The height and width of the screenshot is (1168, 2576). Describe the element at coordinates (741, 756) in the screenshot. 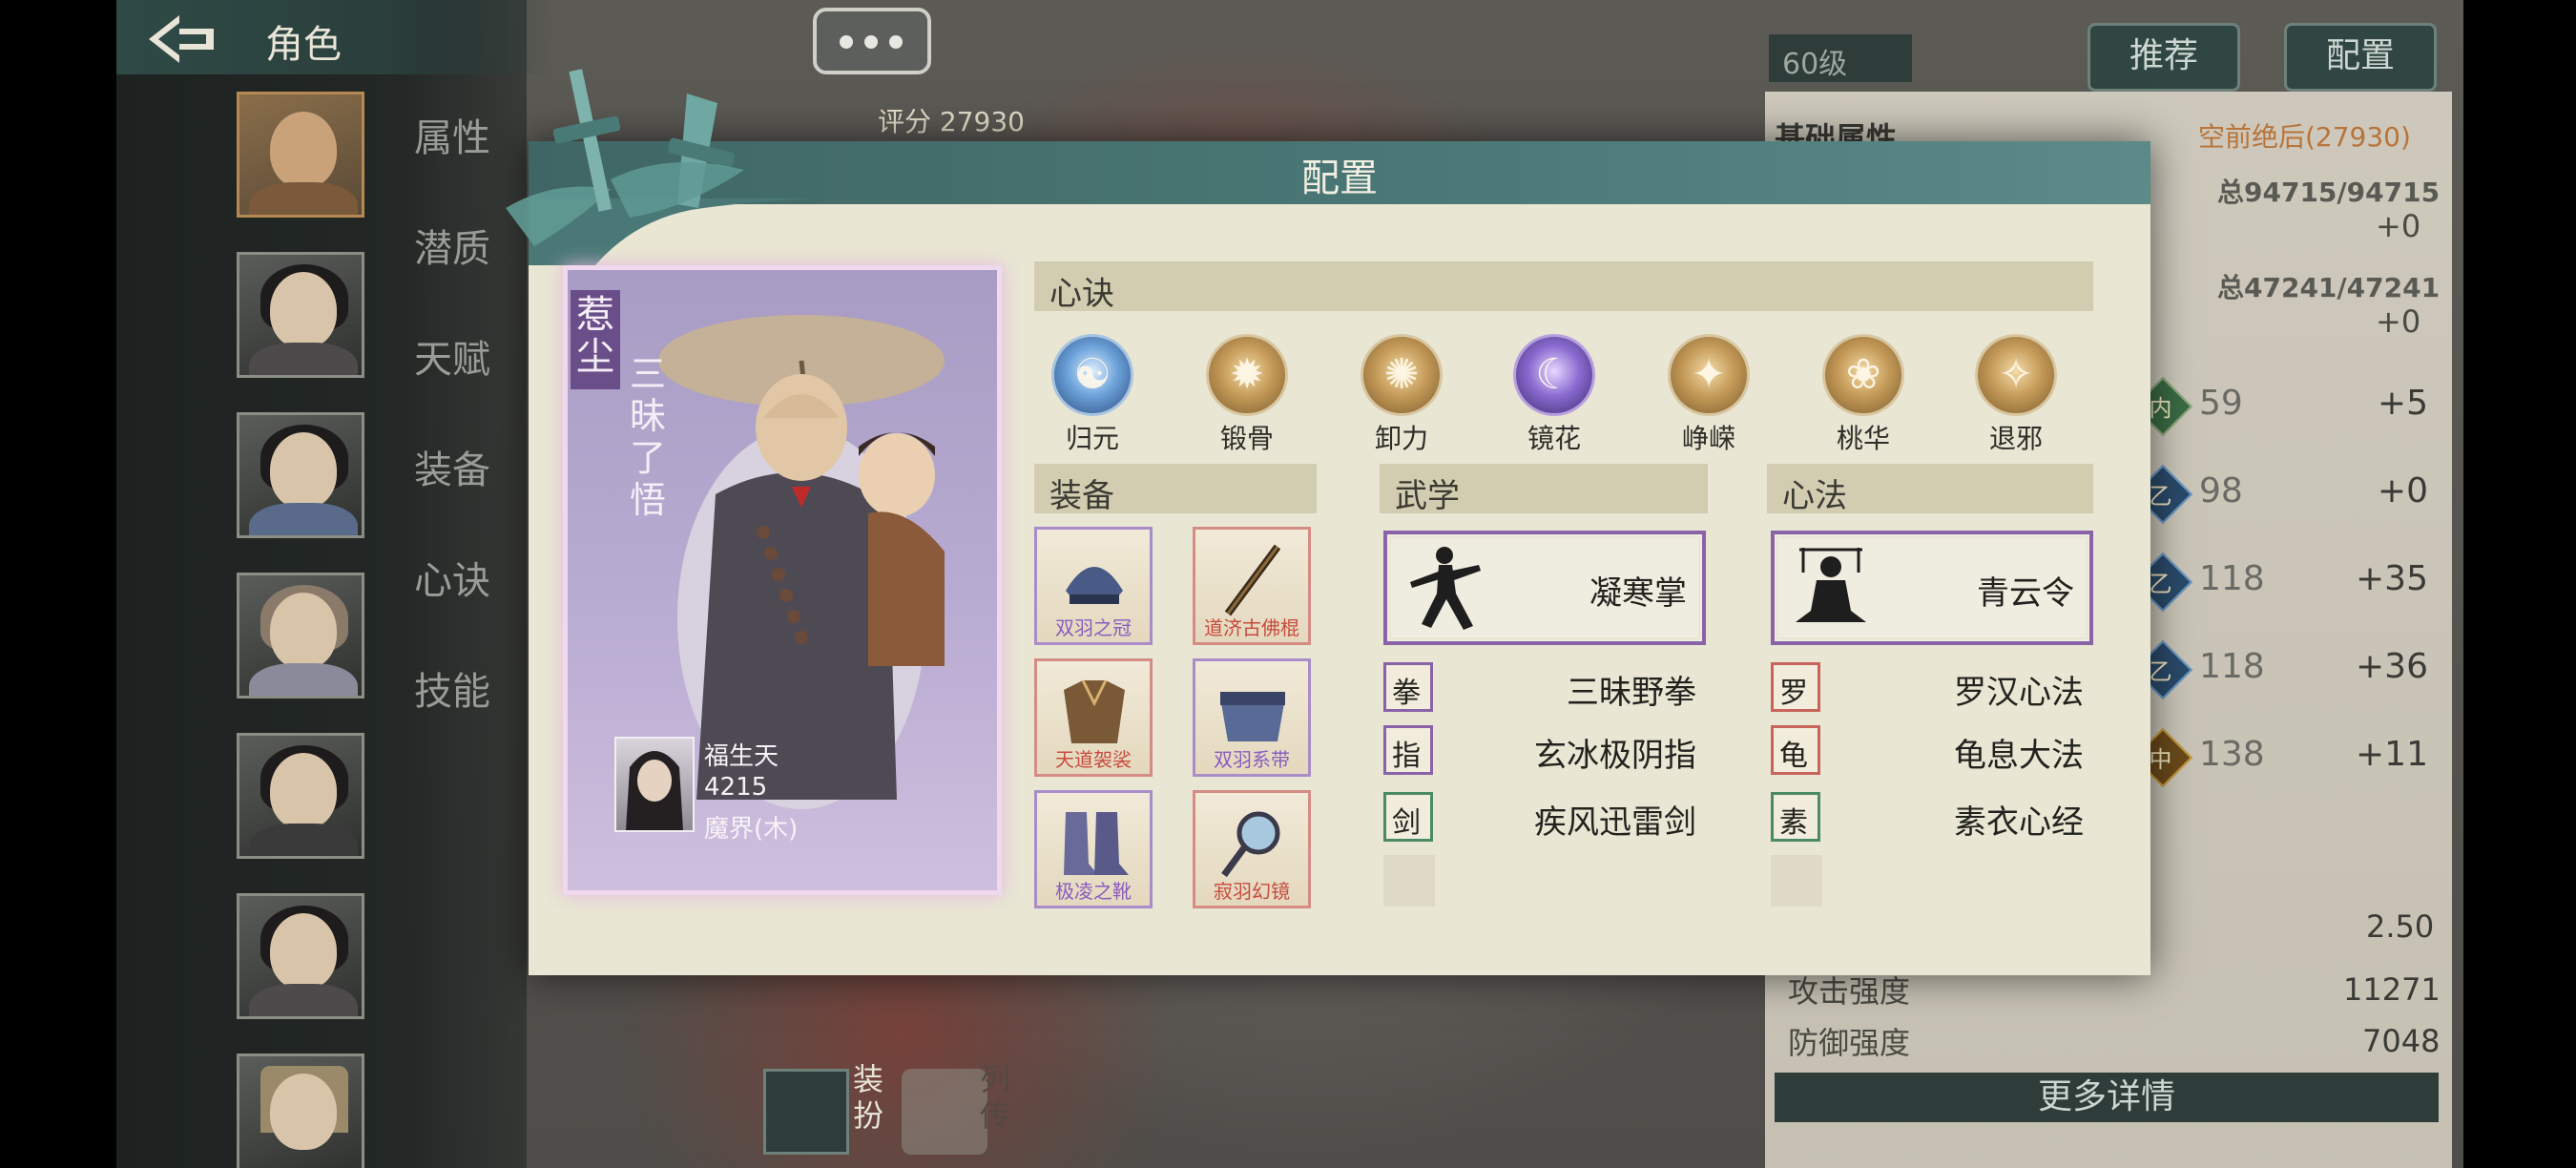

I see `master-name: 福生天` at that location.